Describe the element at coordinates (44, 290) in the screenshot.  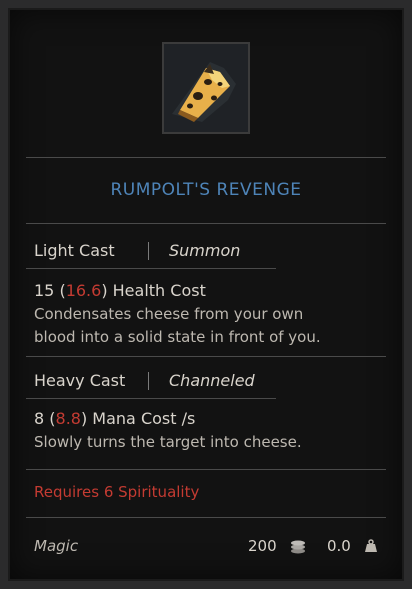
I see `light-cast-cost-base: 15` at that location.